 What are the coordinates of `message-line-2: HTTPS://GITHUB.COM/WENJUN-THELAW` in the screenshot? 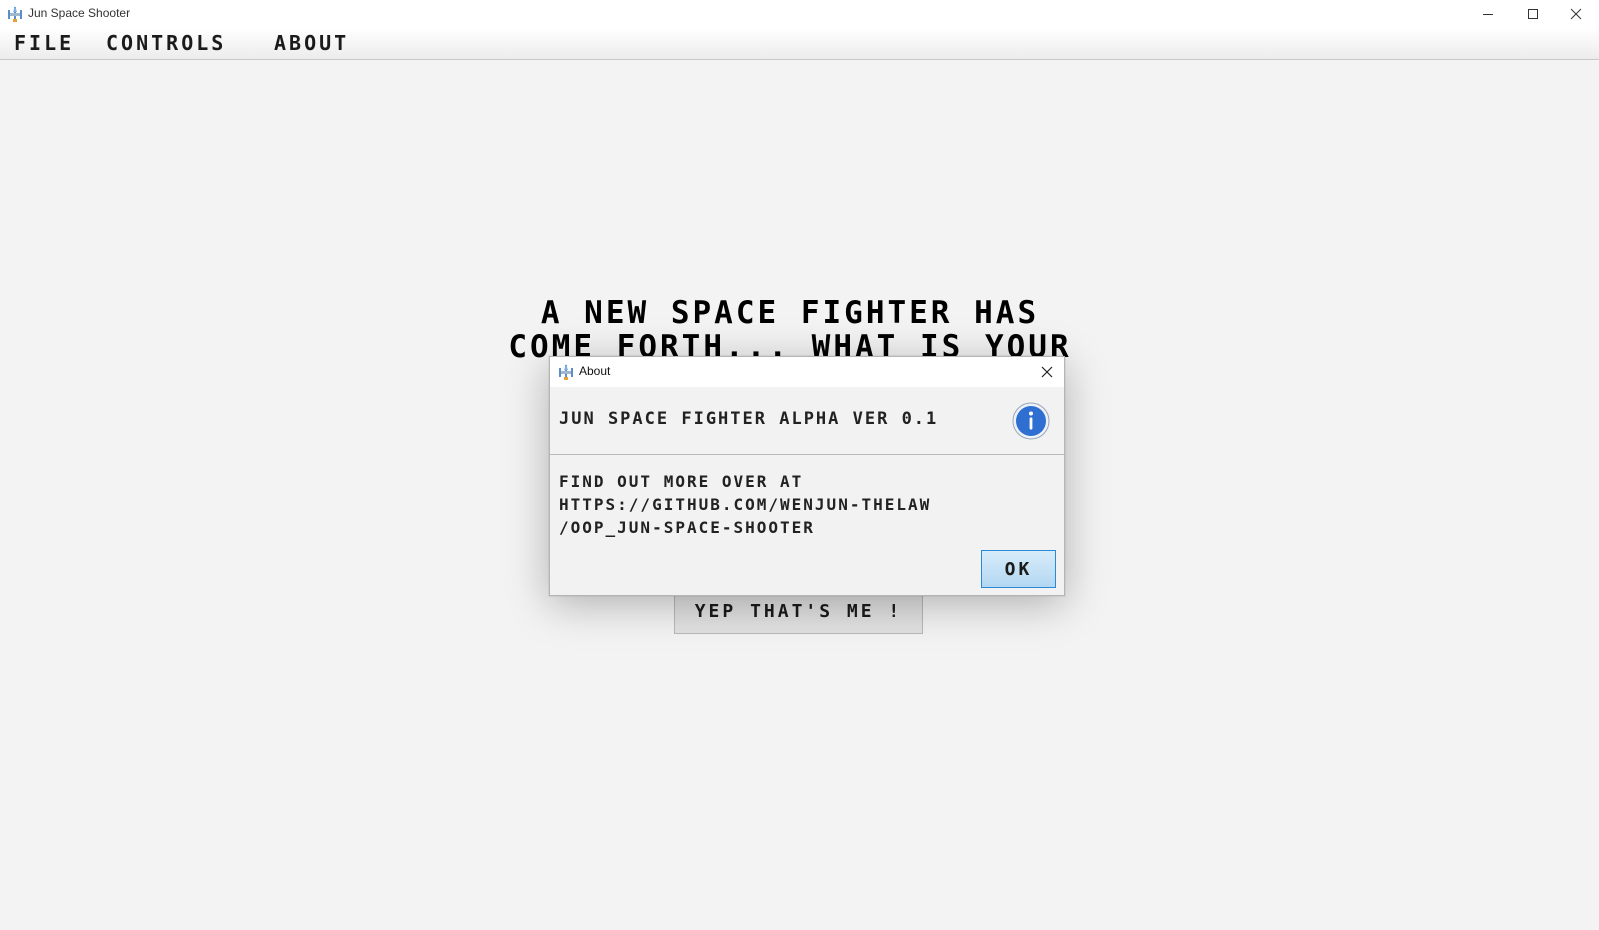 It's located at (745, 504).